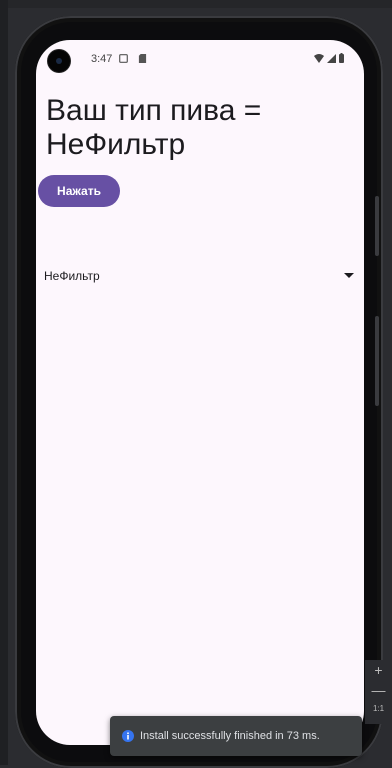 The width and height of the screenshot is (392, 768). I want to click on dropdown-arrow-icon, so click(349, 275).